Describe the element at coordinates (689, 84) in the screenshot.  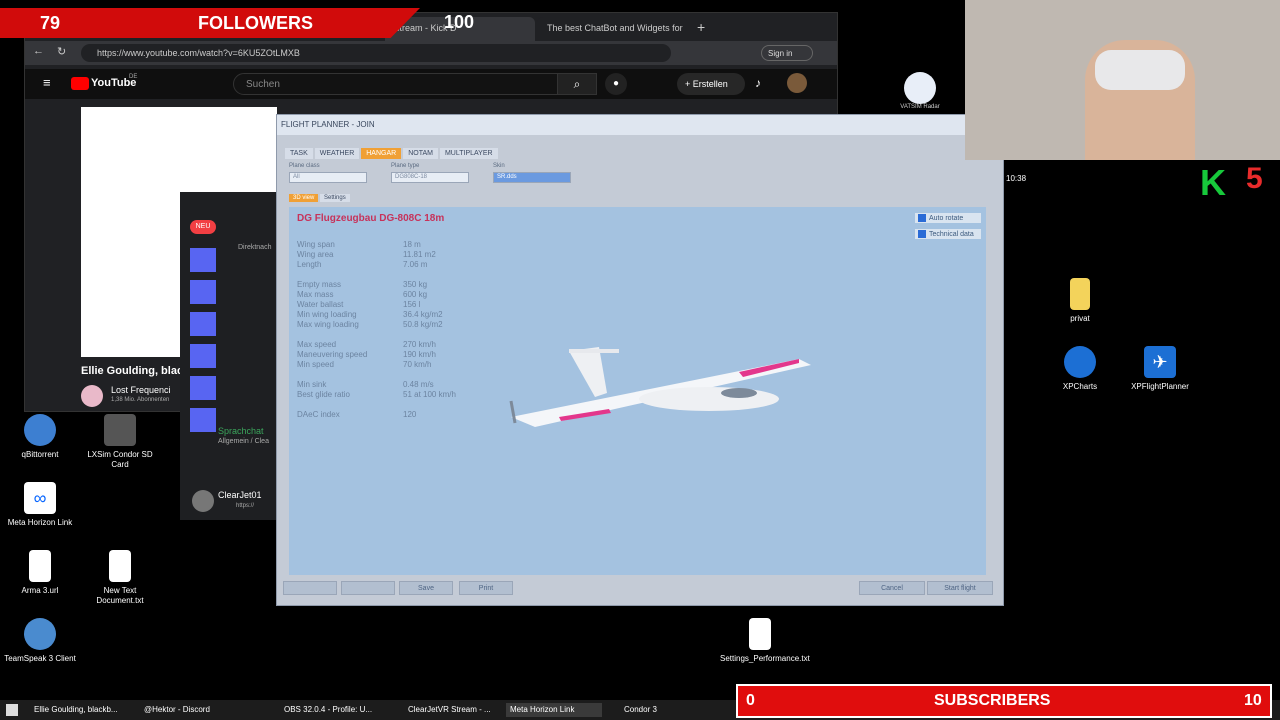
I see `plus-icon: +` at that location.